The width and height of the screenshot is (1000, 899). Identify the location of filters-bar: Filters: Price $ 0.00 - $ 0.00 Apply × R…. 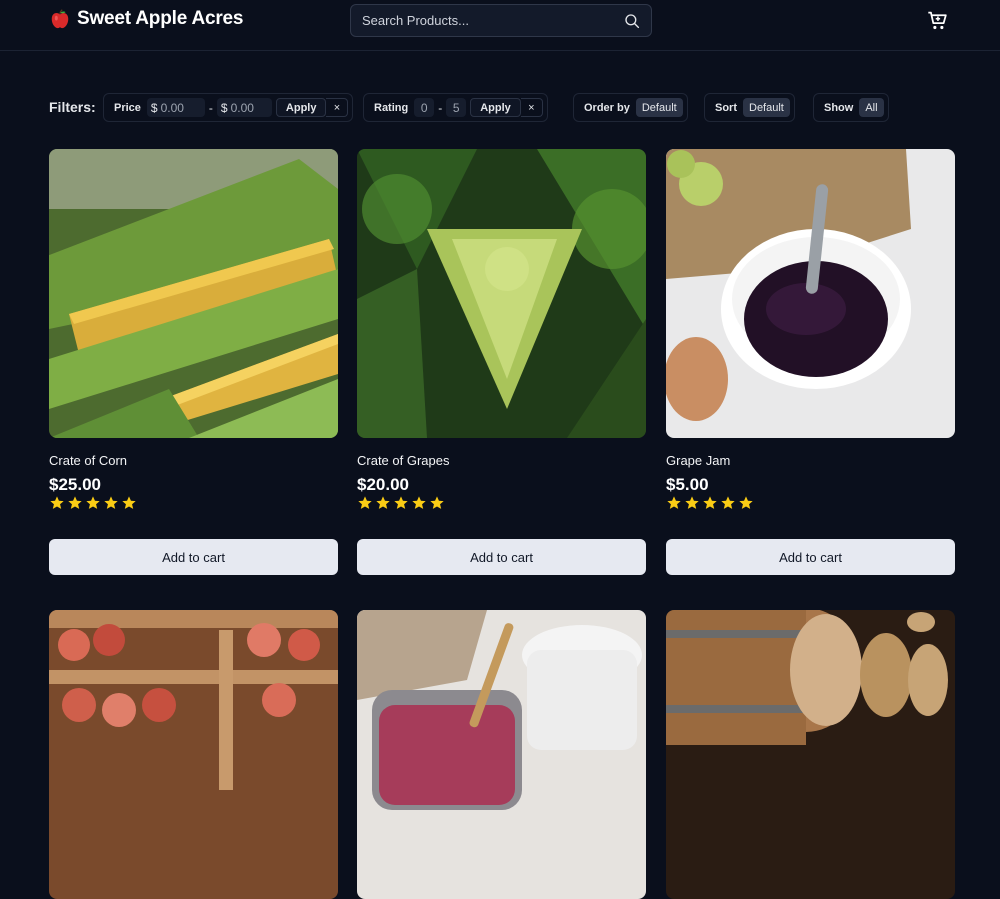
(509, 107).